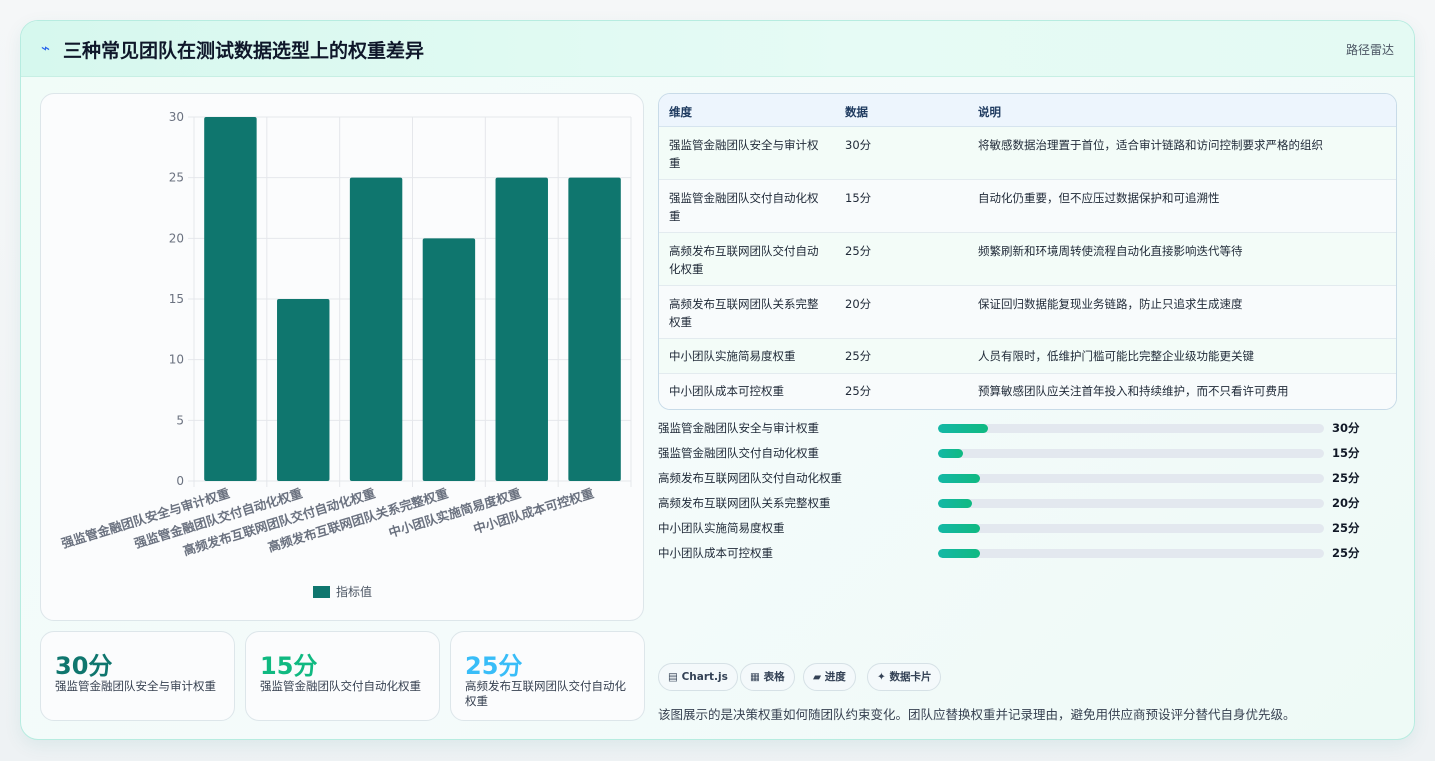  I want to click on tag-chartjs: ▤ Chart.js, so click(698, 677).